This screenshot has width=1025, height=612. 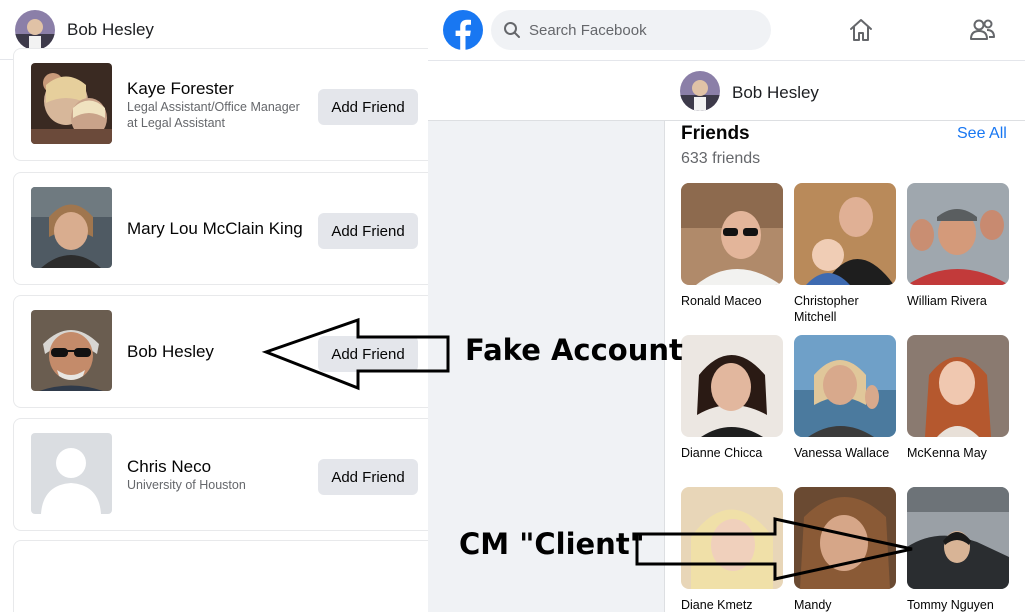 What do you see at coordinates (732, 301) in the screenshot?
I see `friend-name: Ronald Maceo` at bounding box center [732, 301].